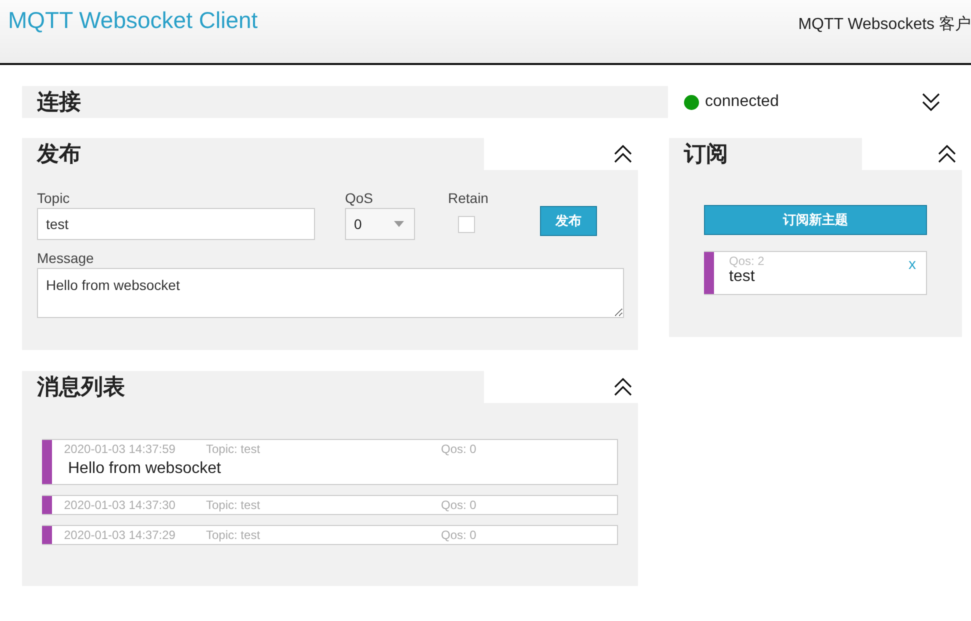 The height and width of the screenshot is (621, 971). Describe the element at coordinates (120, 535) in the screenshot. I see `message-time: 2020-01-03 14:37:29` at that location.